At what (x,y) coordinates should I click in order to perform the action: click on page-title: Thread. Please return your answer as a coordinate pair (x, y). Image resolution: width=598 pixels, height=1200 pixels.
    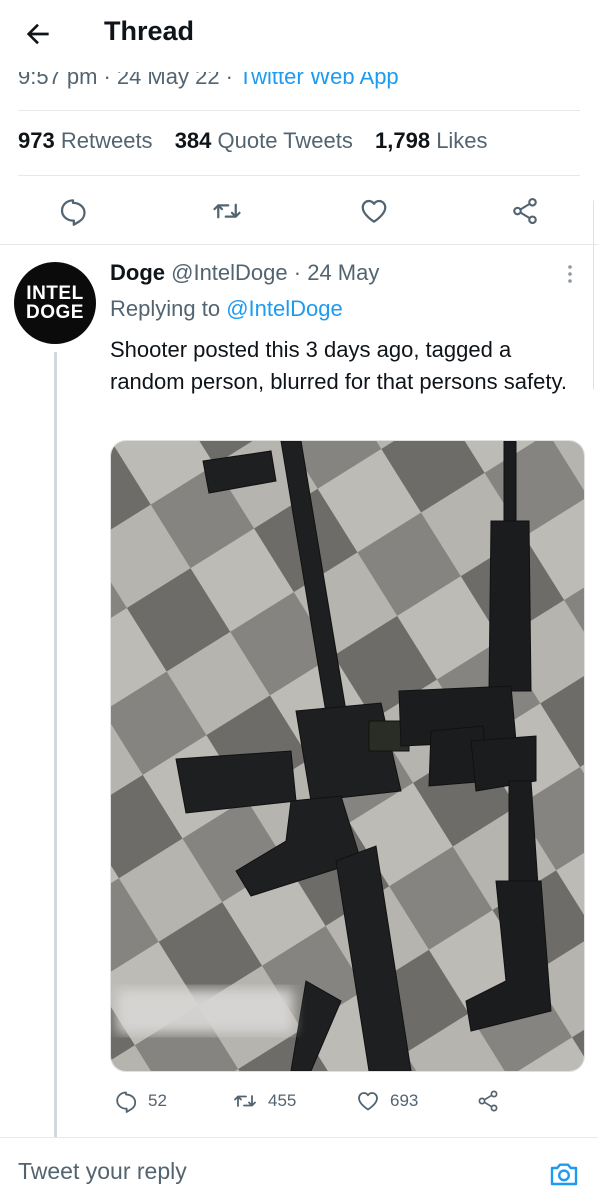
    Looking at the image, I should click on (149, 31).